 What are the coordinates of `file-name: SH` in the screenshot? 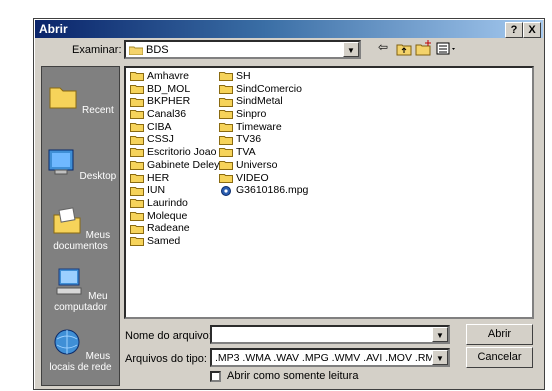 It's located at (243, 76).